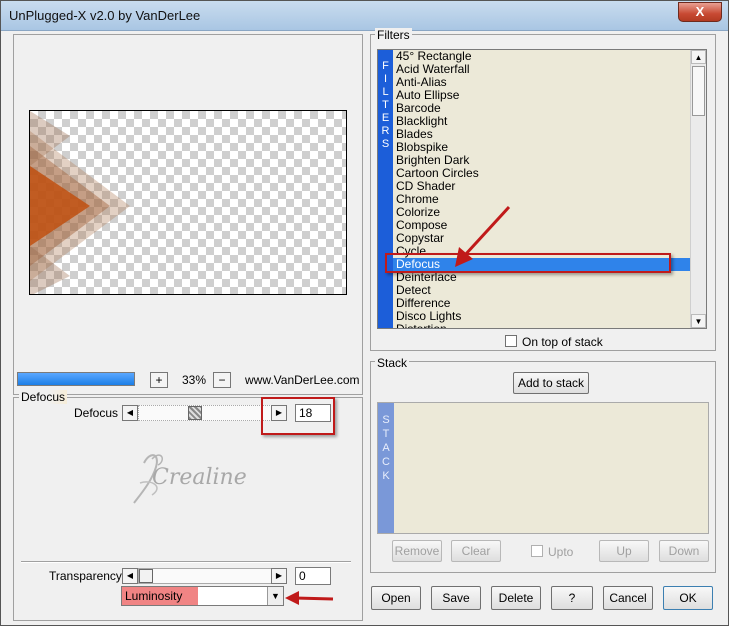 The height and width of the screenshot is (626, 729). Describe the element at coordinates (417, 551) in the screenshot. I see `remove-button: Remove` at that location.